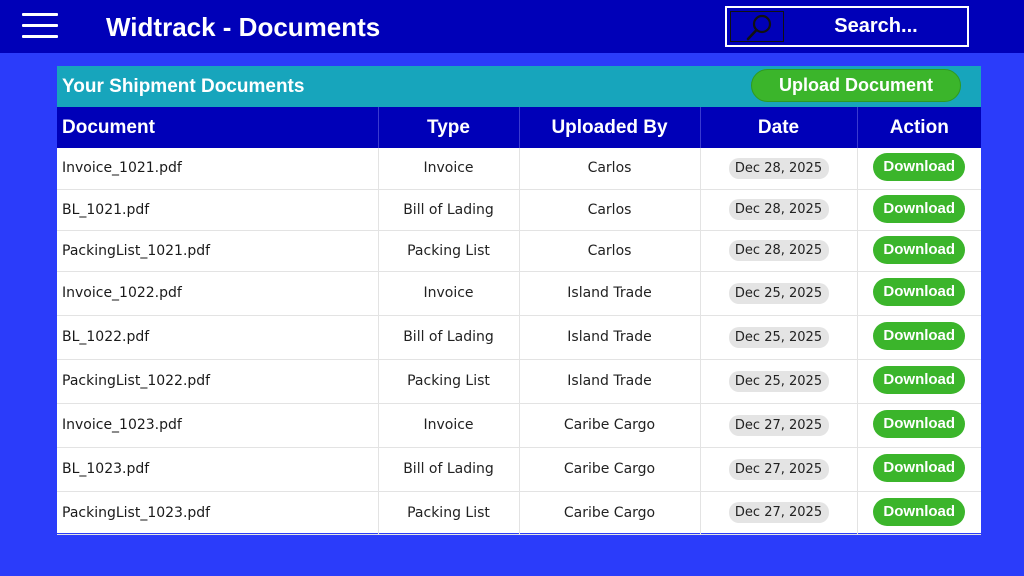 The width and height of the screenshot is (1024, 576). I want to click on document-name: PackingList_1021.pdf, so click(218, 251).